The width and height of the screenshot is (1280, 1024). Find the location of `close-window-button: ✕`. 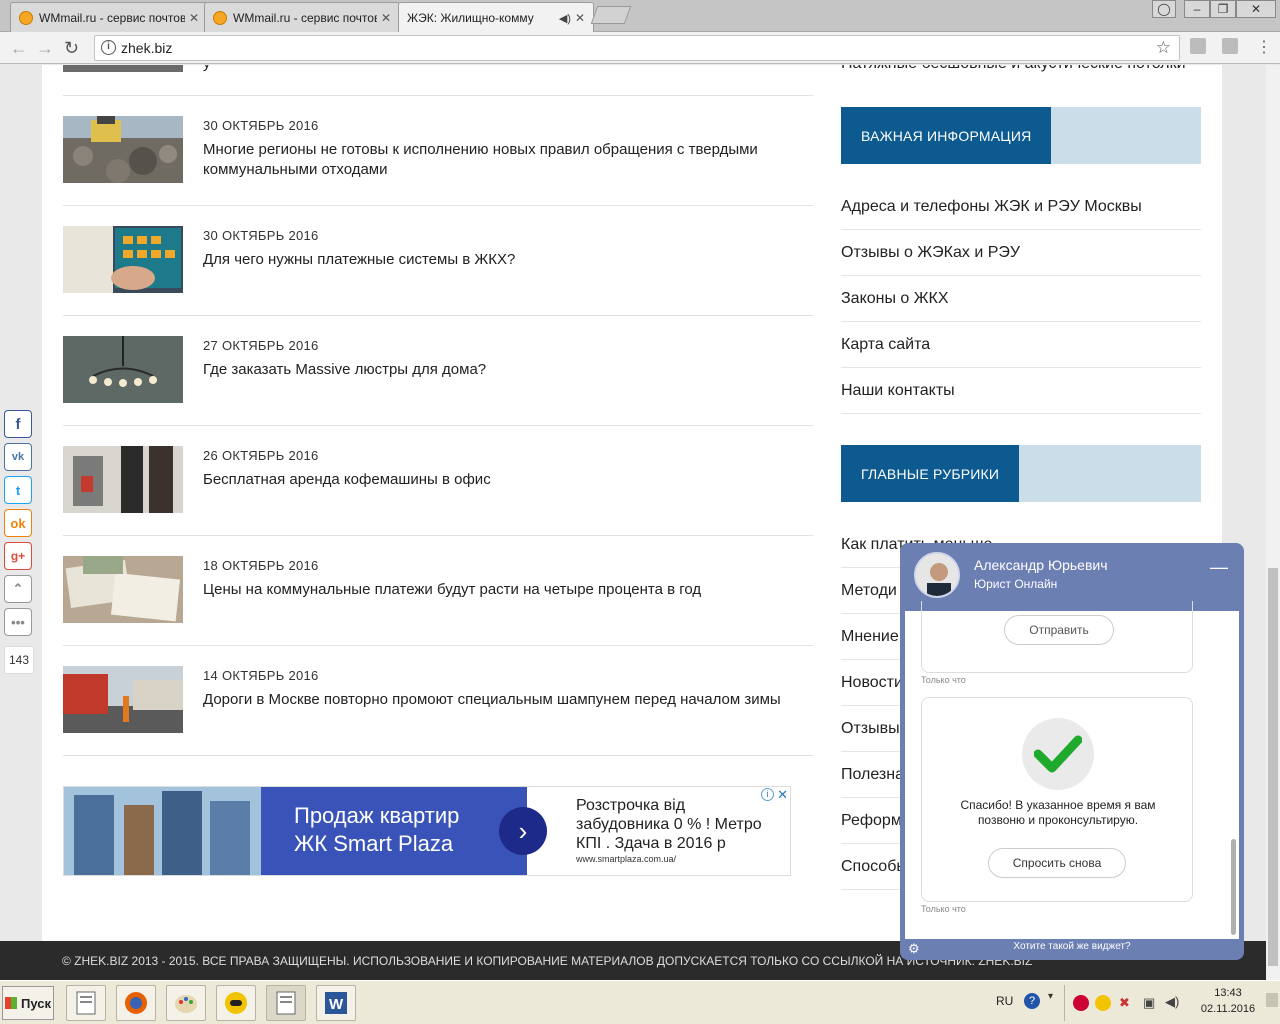

close-window-button: ✕ is located at coordinates (1256, 9).